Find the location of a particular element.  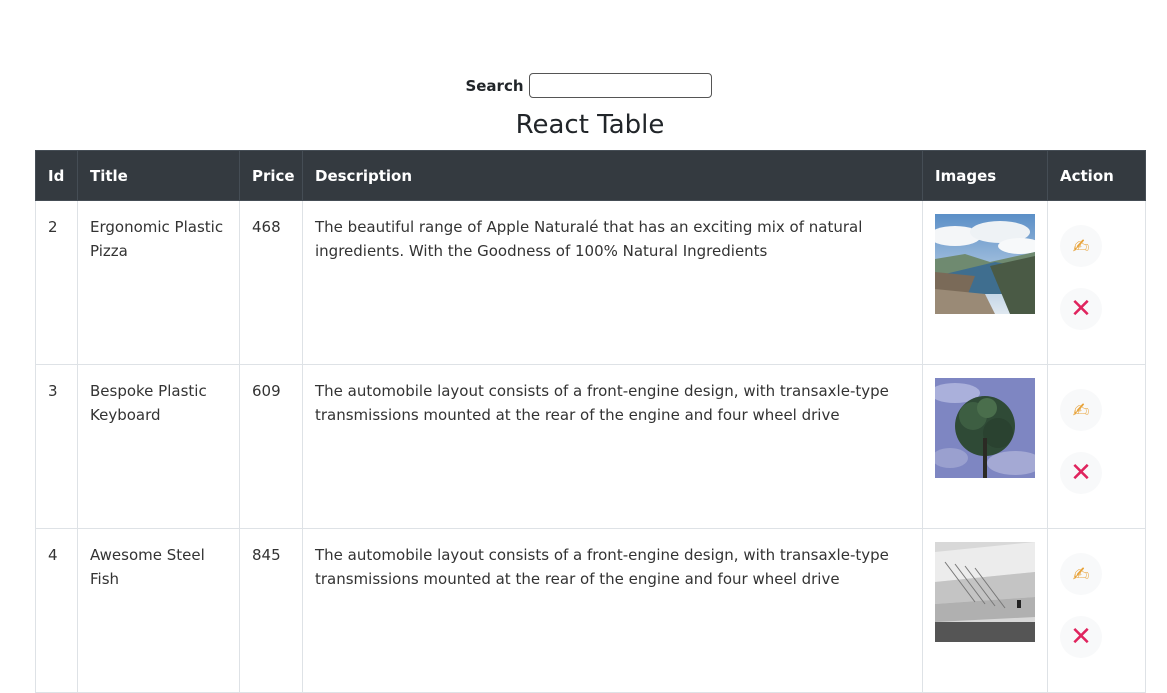

stone-steps-photo is located at coordinates (985, 592).